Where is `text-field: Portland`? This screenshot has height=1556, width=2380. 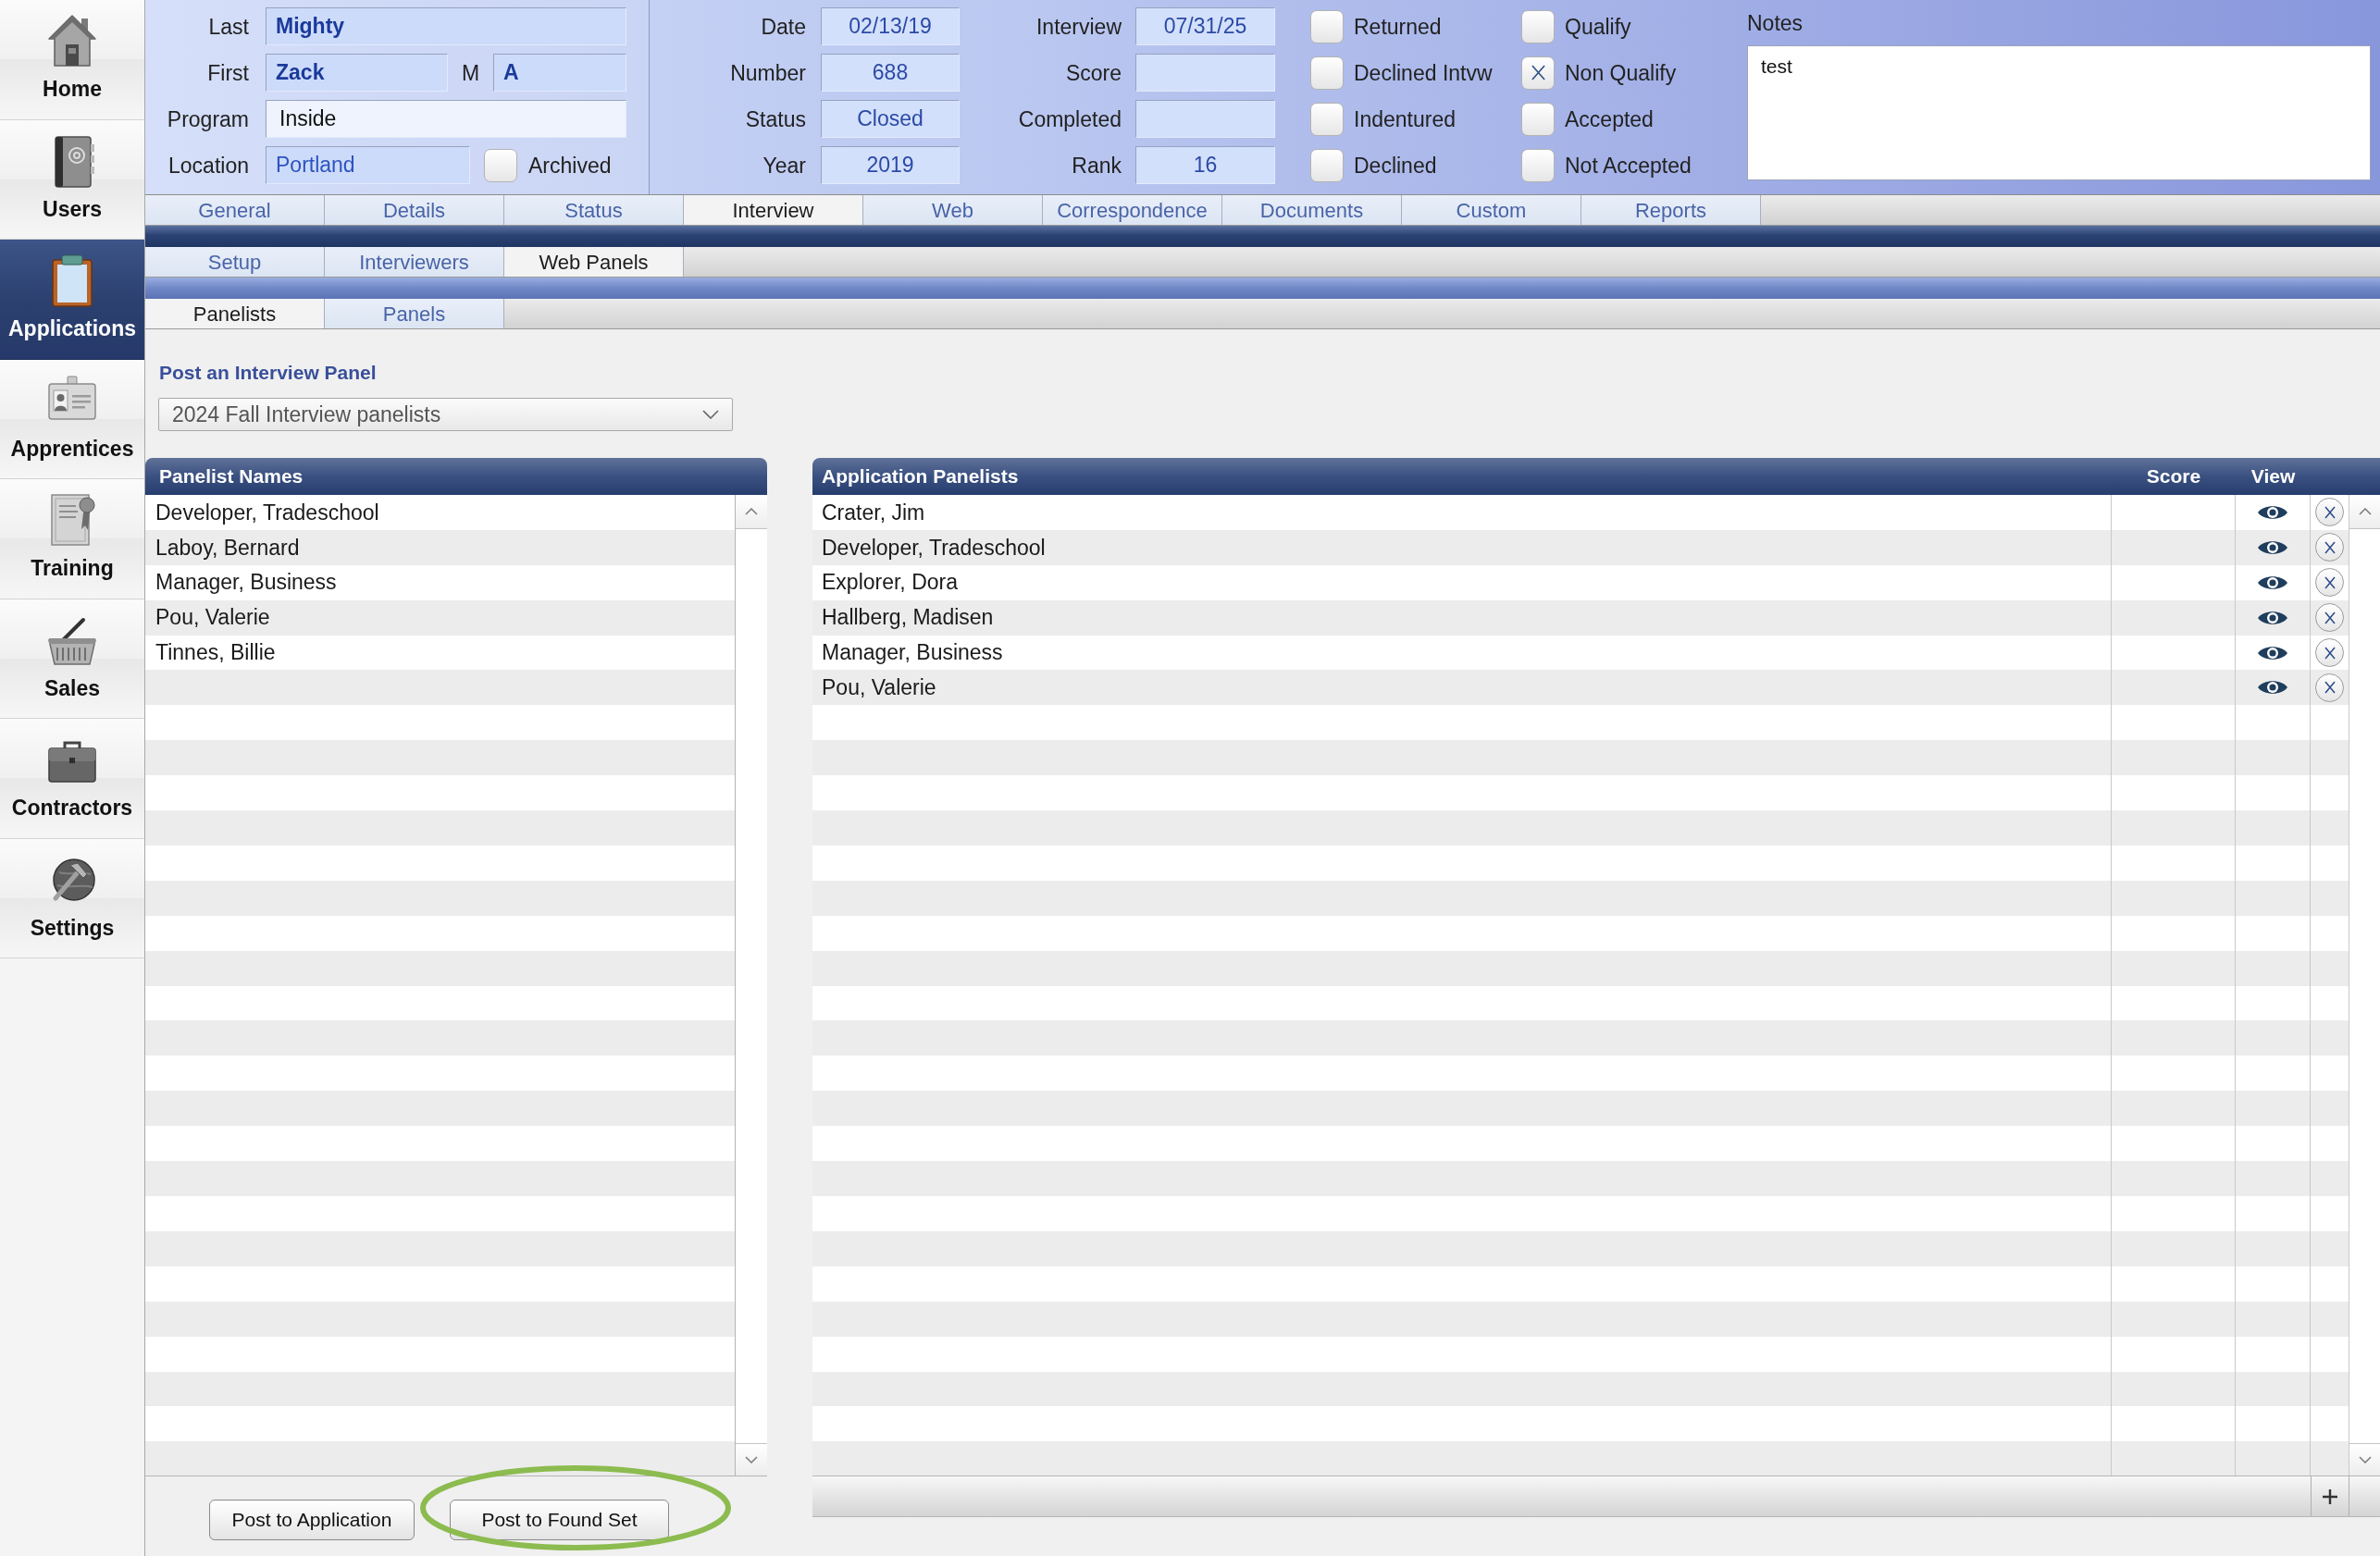 text-field: Portland is located at coordinates (368, 165).